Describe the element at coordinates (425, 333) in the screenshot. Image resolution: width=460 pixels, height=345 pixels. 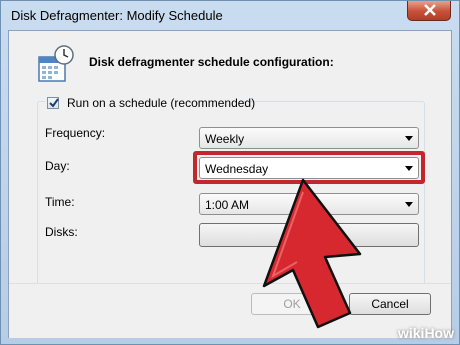
I see `watermark-logo: wikiHow` at that location.